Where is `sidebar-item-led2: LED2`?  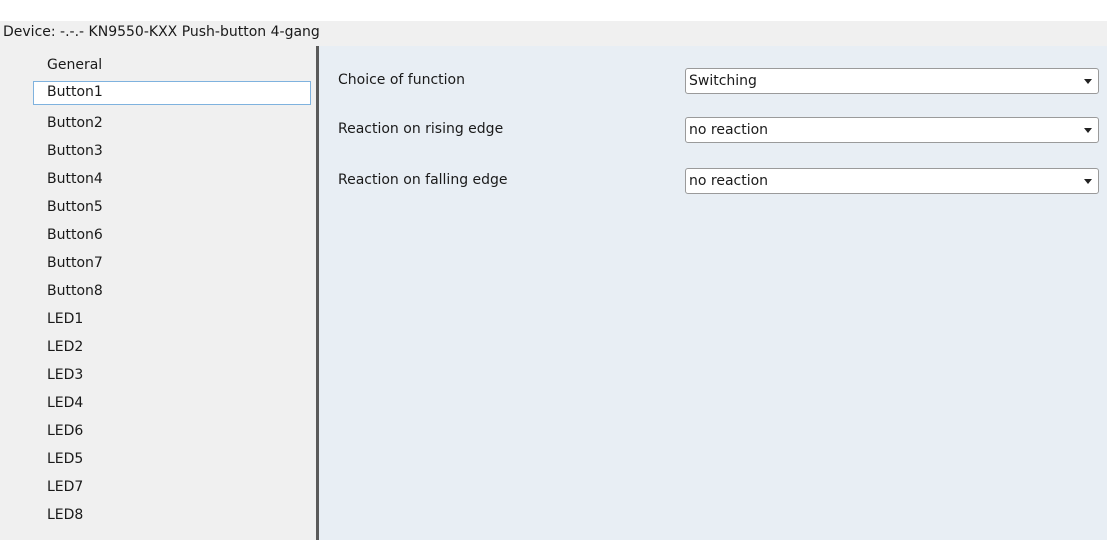
sidebar-item-led2: LED2 is located at coordinates (172, 348).